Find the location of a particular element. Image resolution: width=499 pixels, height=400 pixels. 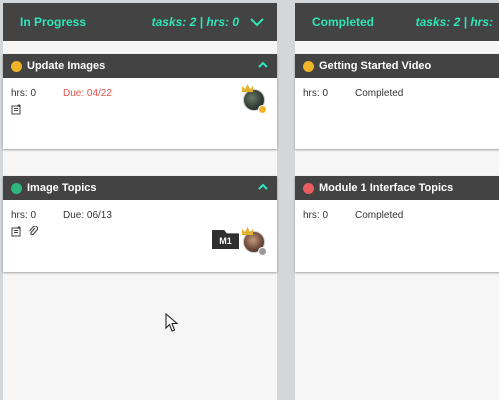

card-title: Image Topics is located at coordinates (62, 188).